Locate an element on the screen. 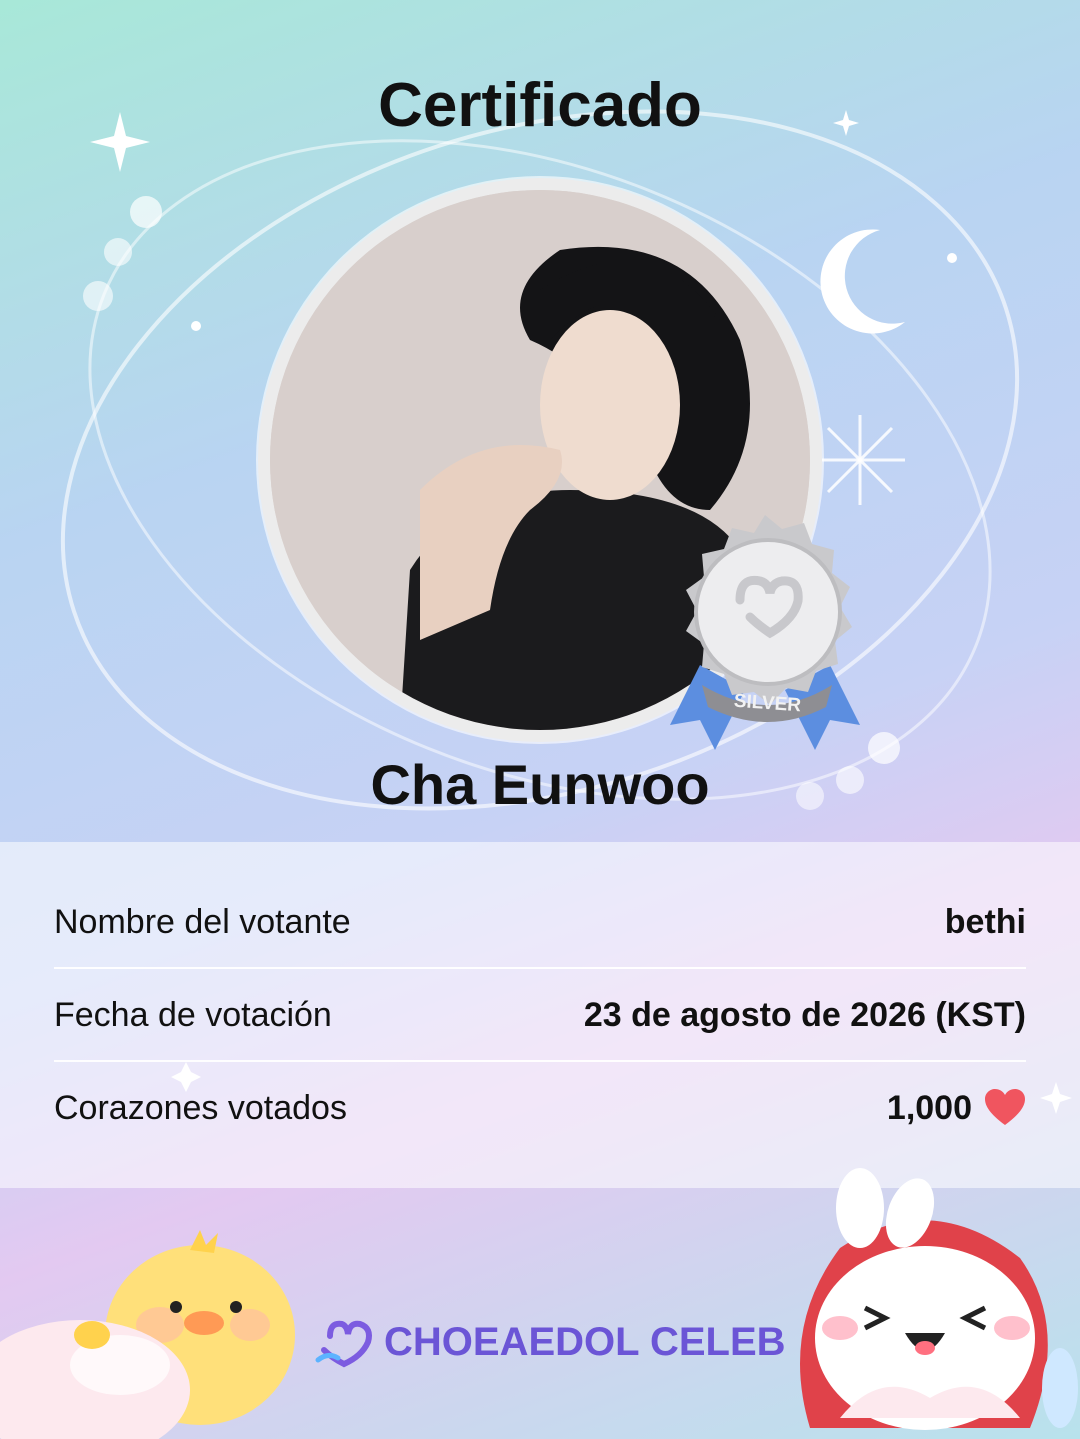 The width and height of the screenshot is (1080, 1439). brand-logo: CHOEAEDOL CELEB is located at coordinates (550, 1342).